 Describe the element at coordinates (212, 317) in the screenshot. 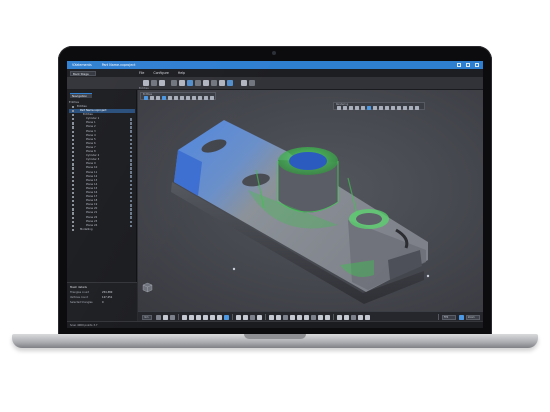

I see `view-top-icon` at that location.